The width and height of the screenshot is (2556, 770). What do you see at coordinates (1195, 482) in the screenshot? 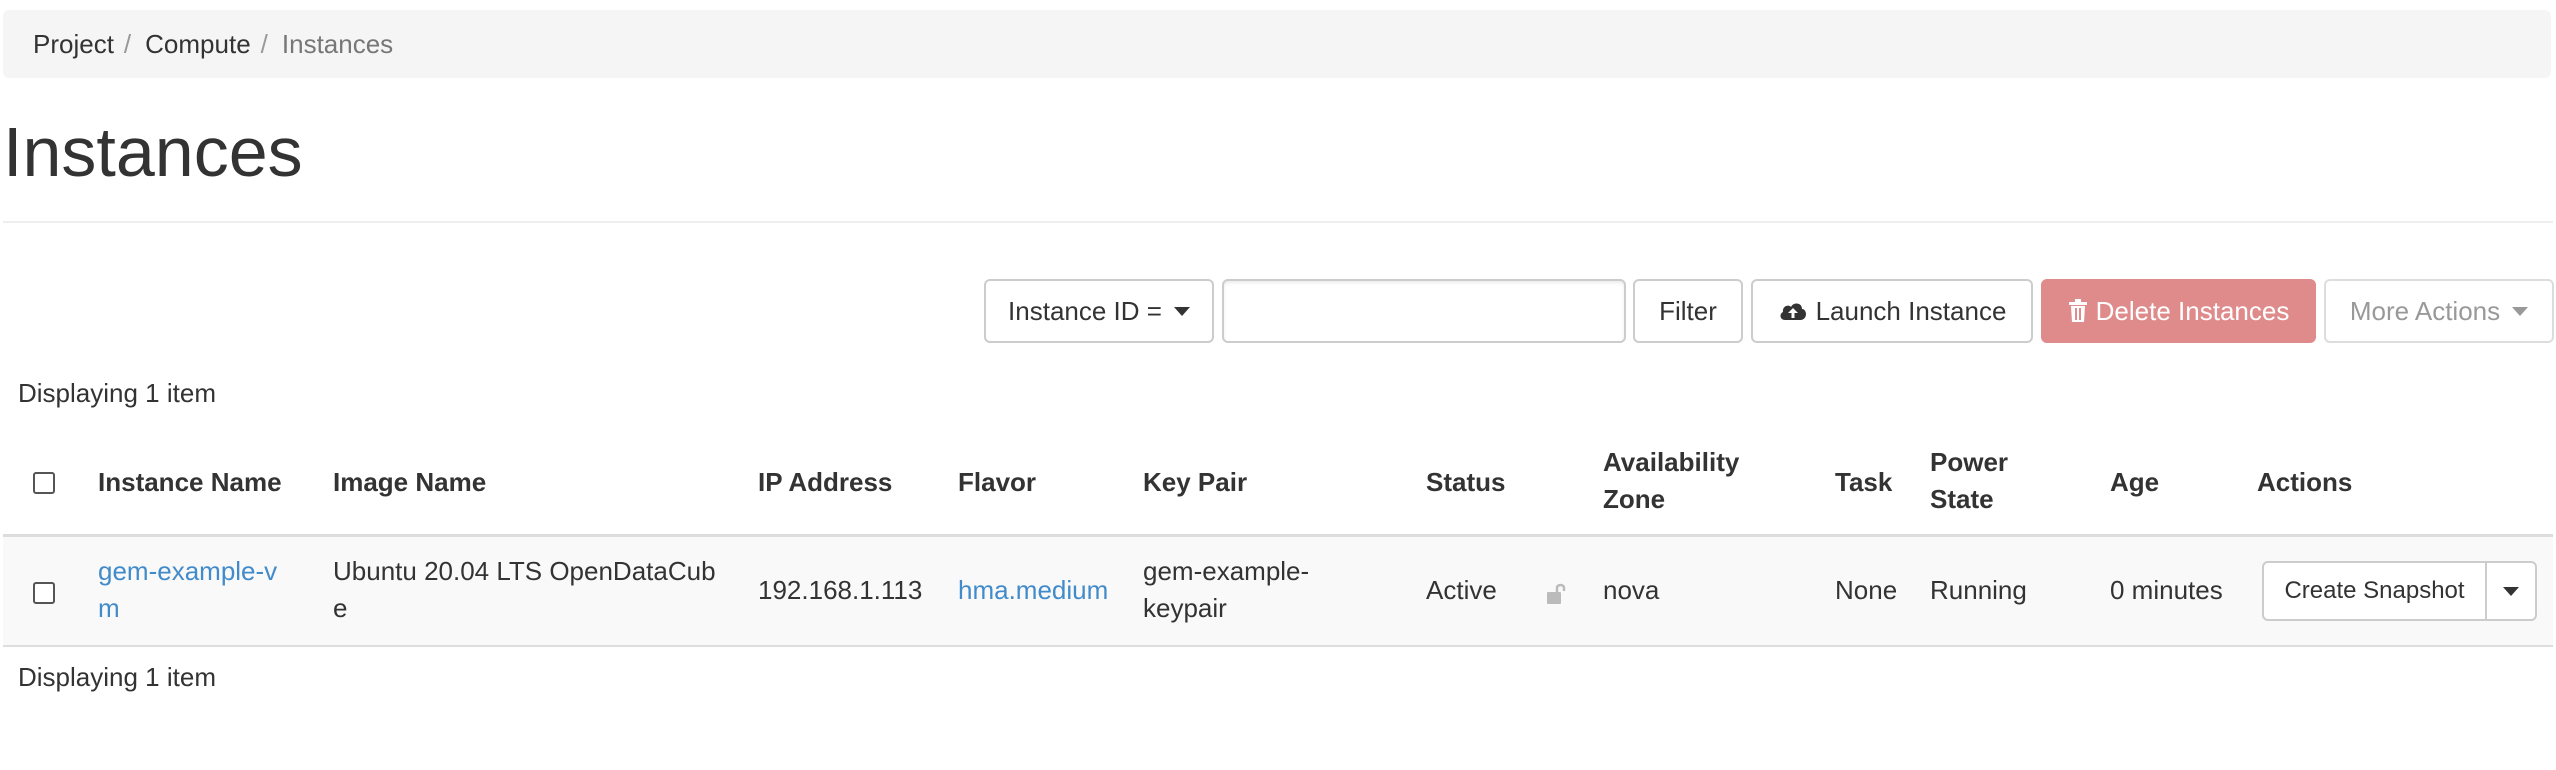
I see `header-key-pair: Key Pair` at bounding box center [1195, 482].